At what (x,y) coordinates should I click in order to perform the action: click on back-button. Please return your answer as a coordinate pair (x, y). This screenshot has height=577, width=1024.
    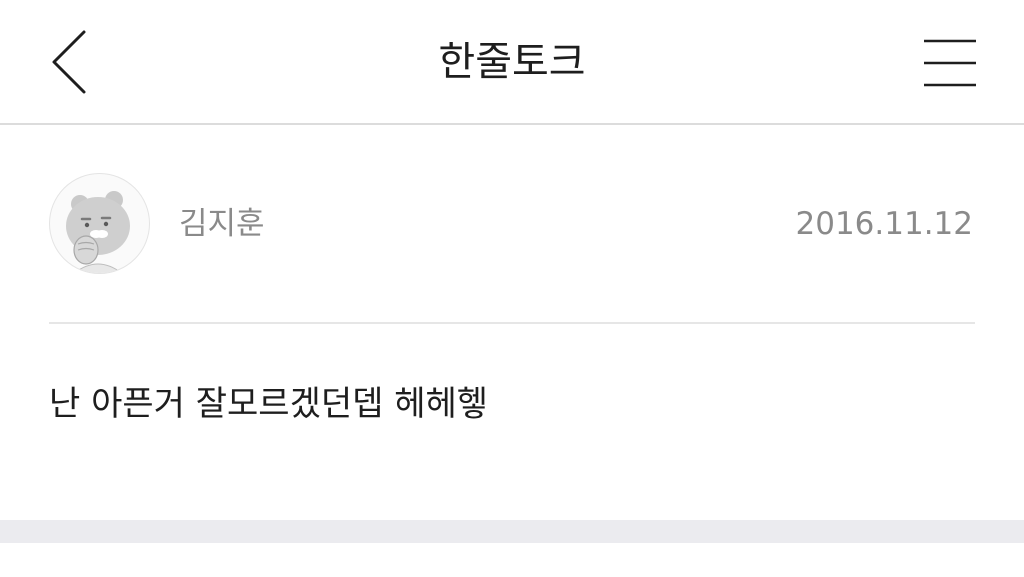
    Looking at the image, I should click on (68, 62).